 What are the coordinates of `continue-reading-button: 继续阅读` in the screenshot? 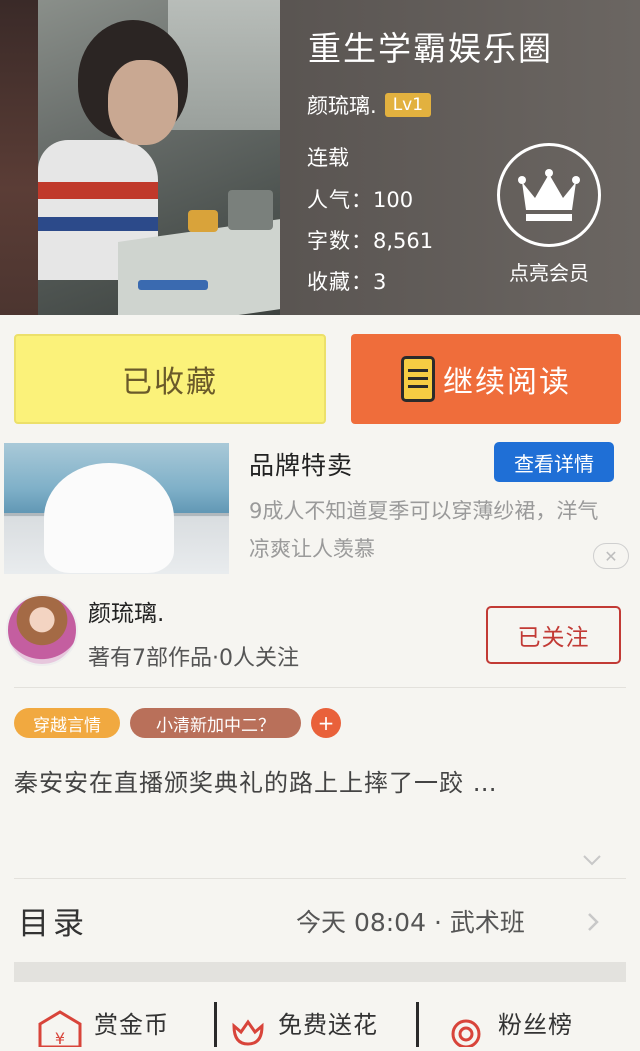 It's located at (486, 379).